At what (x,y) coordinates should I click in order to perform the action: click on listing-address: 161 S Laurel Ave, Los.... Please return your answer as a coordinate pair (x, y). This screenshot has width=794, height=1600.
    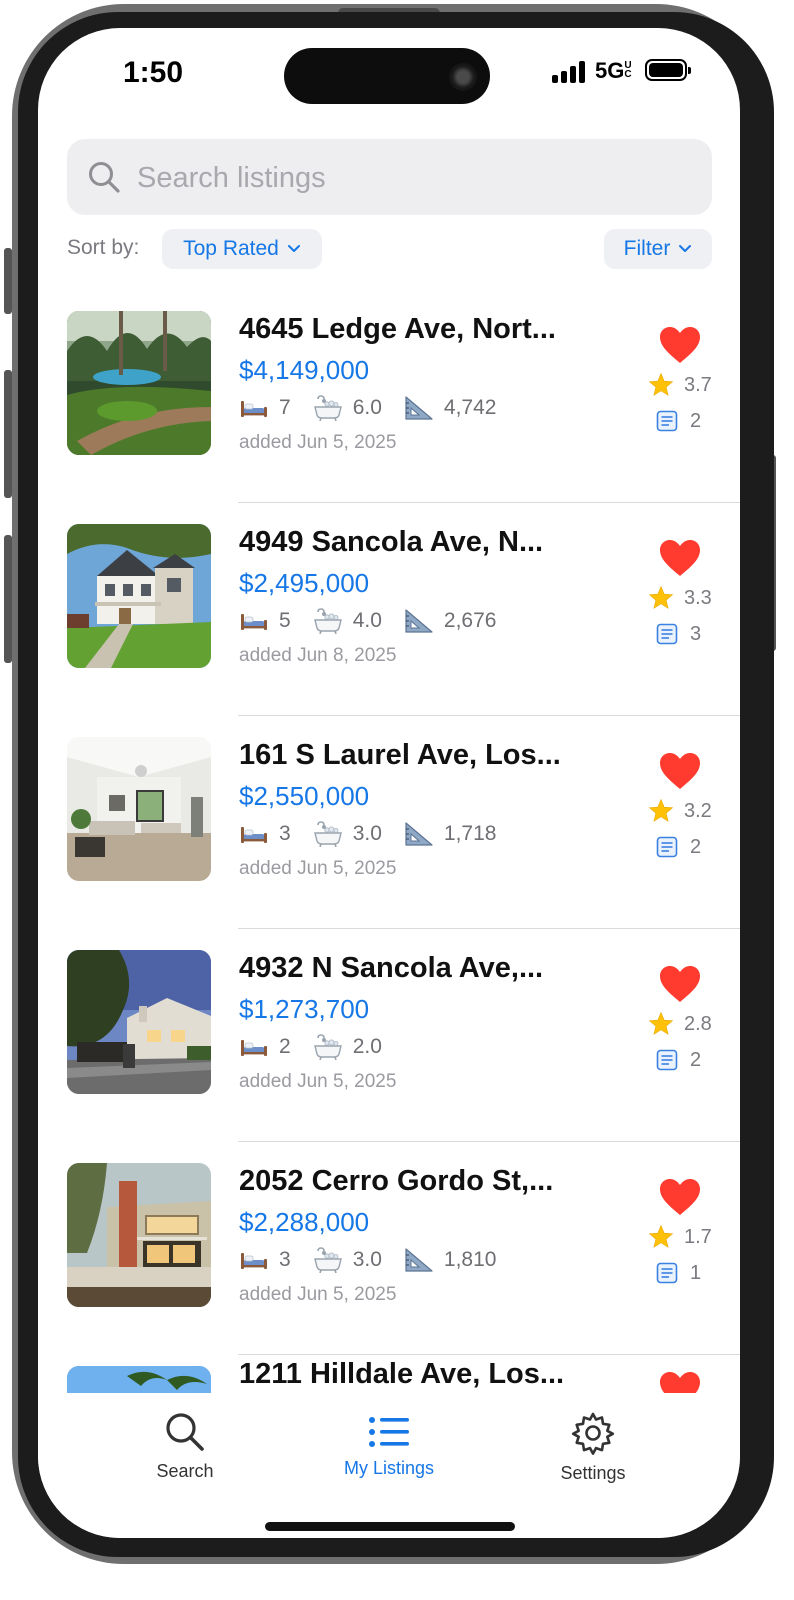
    Looking at the image, I should click on (400, 755).